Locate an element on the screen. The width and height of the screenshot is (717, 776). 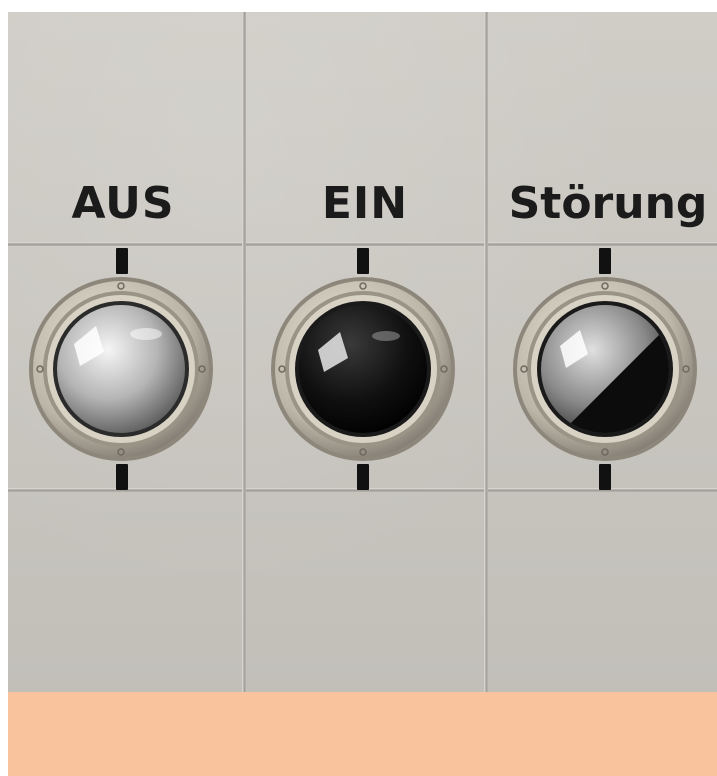
lamp-label-ein: EIN is located at coordinates (365, 203).